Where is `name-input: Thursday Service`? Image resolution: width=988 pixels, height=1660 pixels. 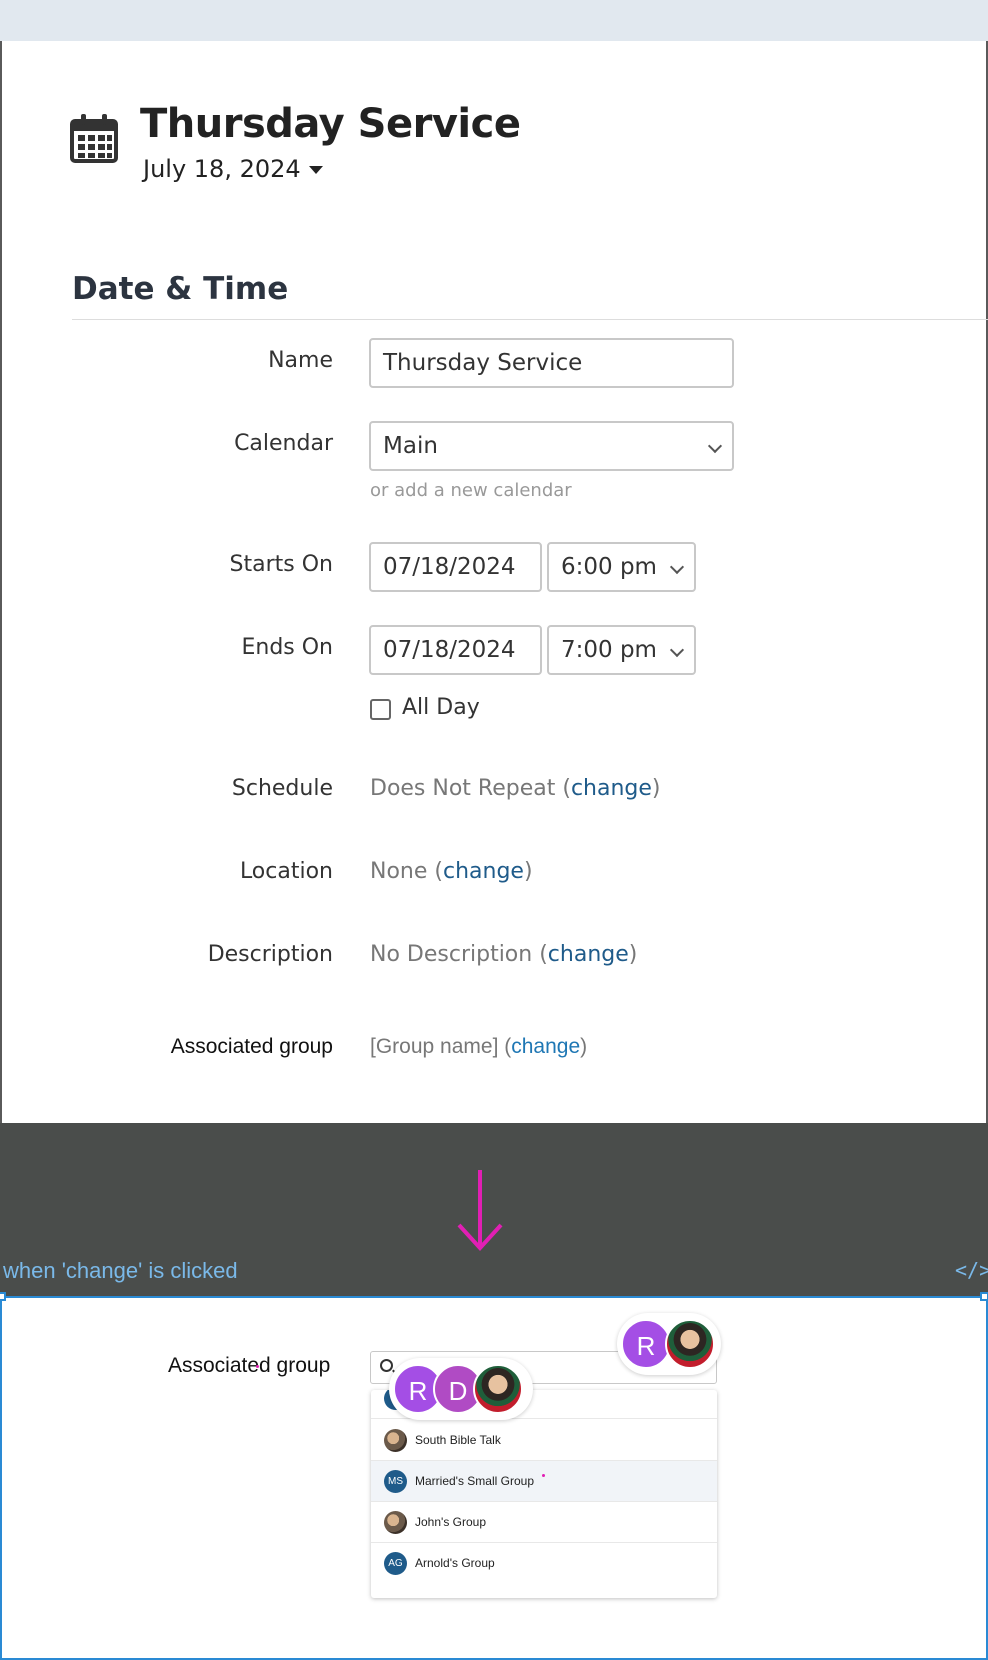
name-input: Thursday Service is located at coordinates (551, 363).